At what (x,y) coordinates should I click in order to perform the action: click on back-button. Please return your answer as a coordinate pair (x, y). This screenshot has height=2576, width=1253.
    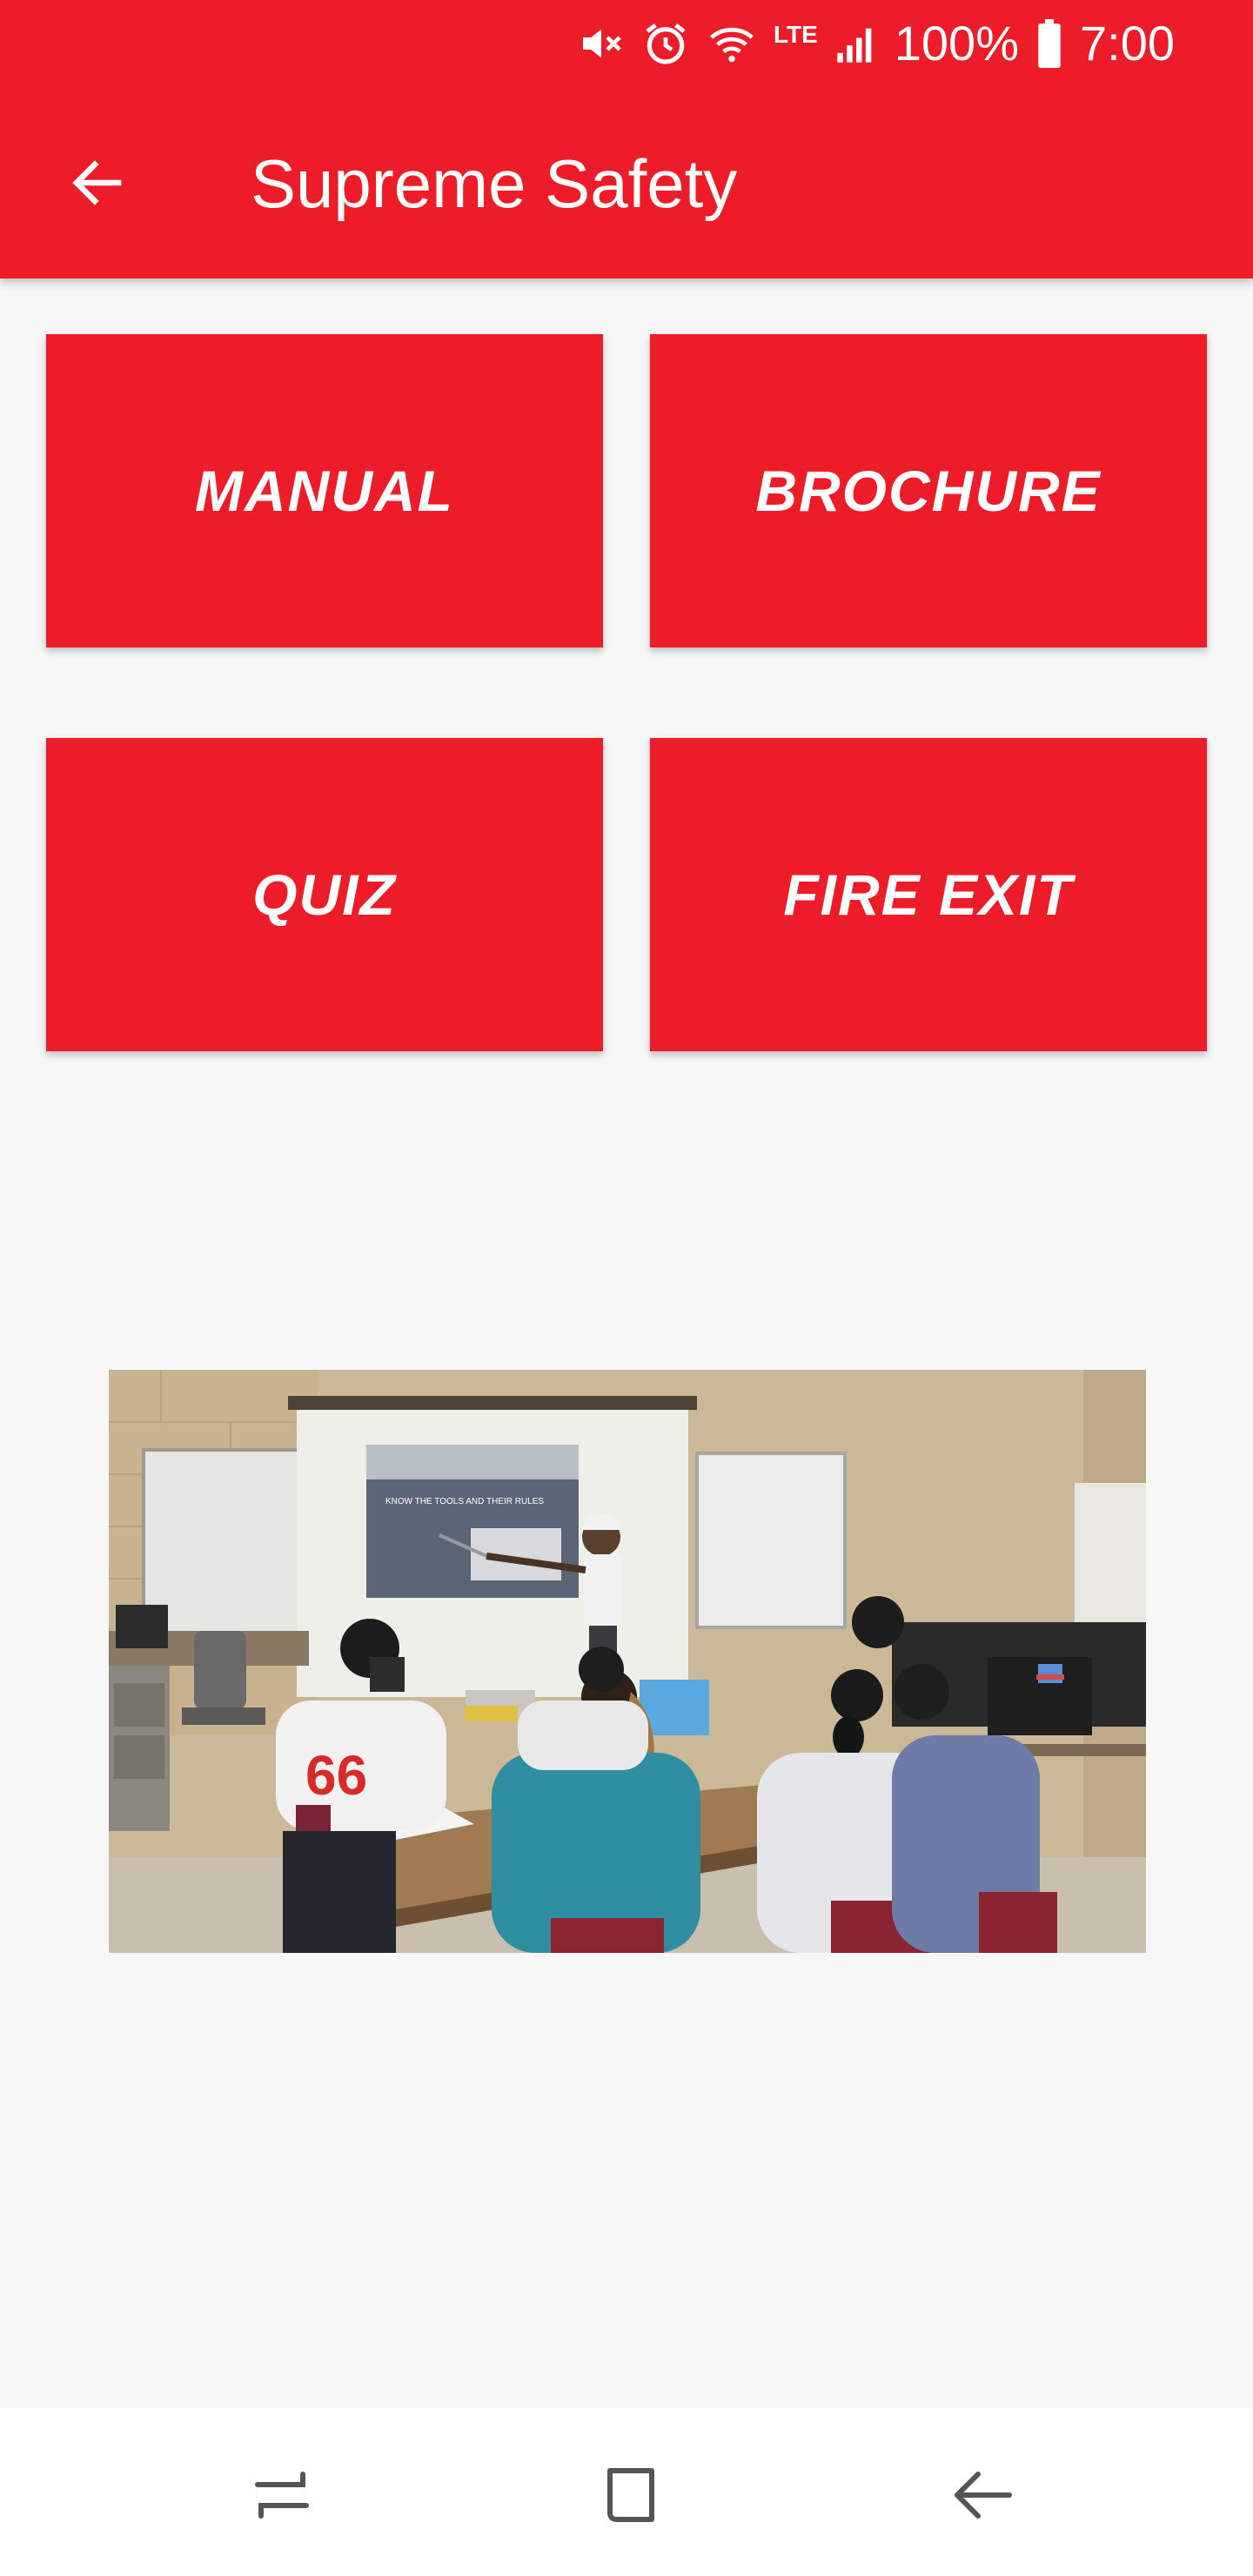
    Looking at the image, I should click on (97, 182).